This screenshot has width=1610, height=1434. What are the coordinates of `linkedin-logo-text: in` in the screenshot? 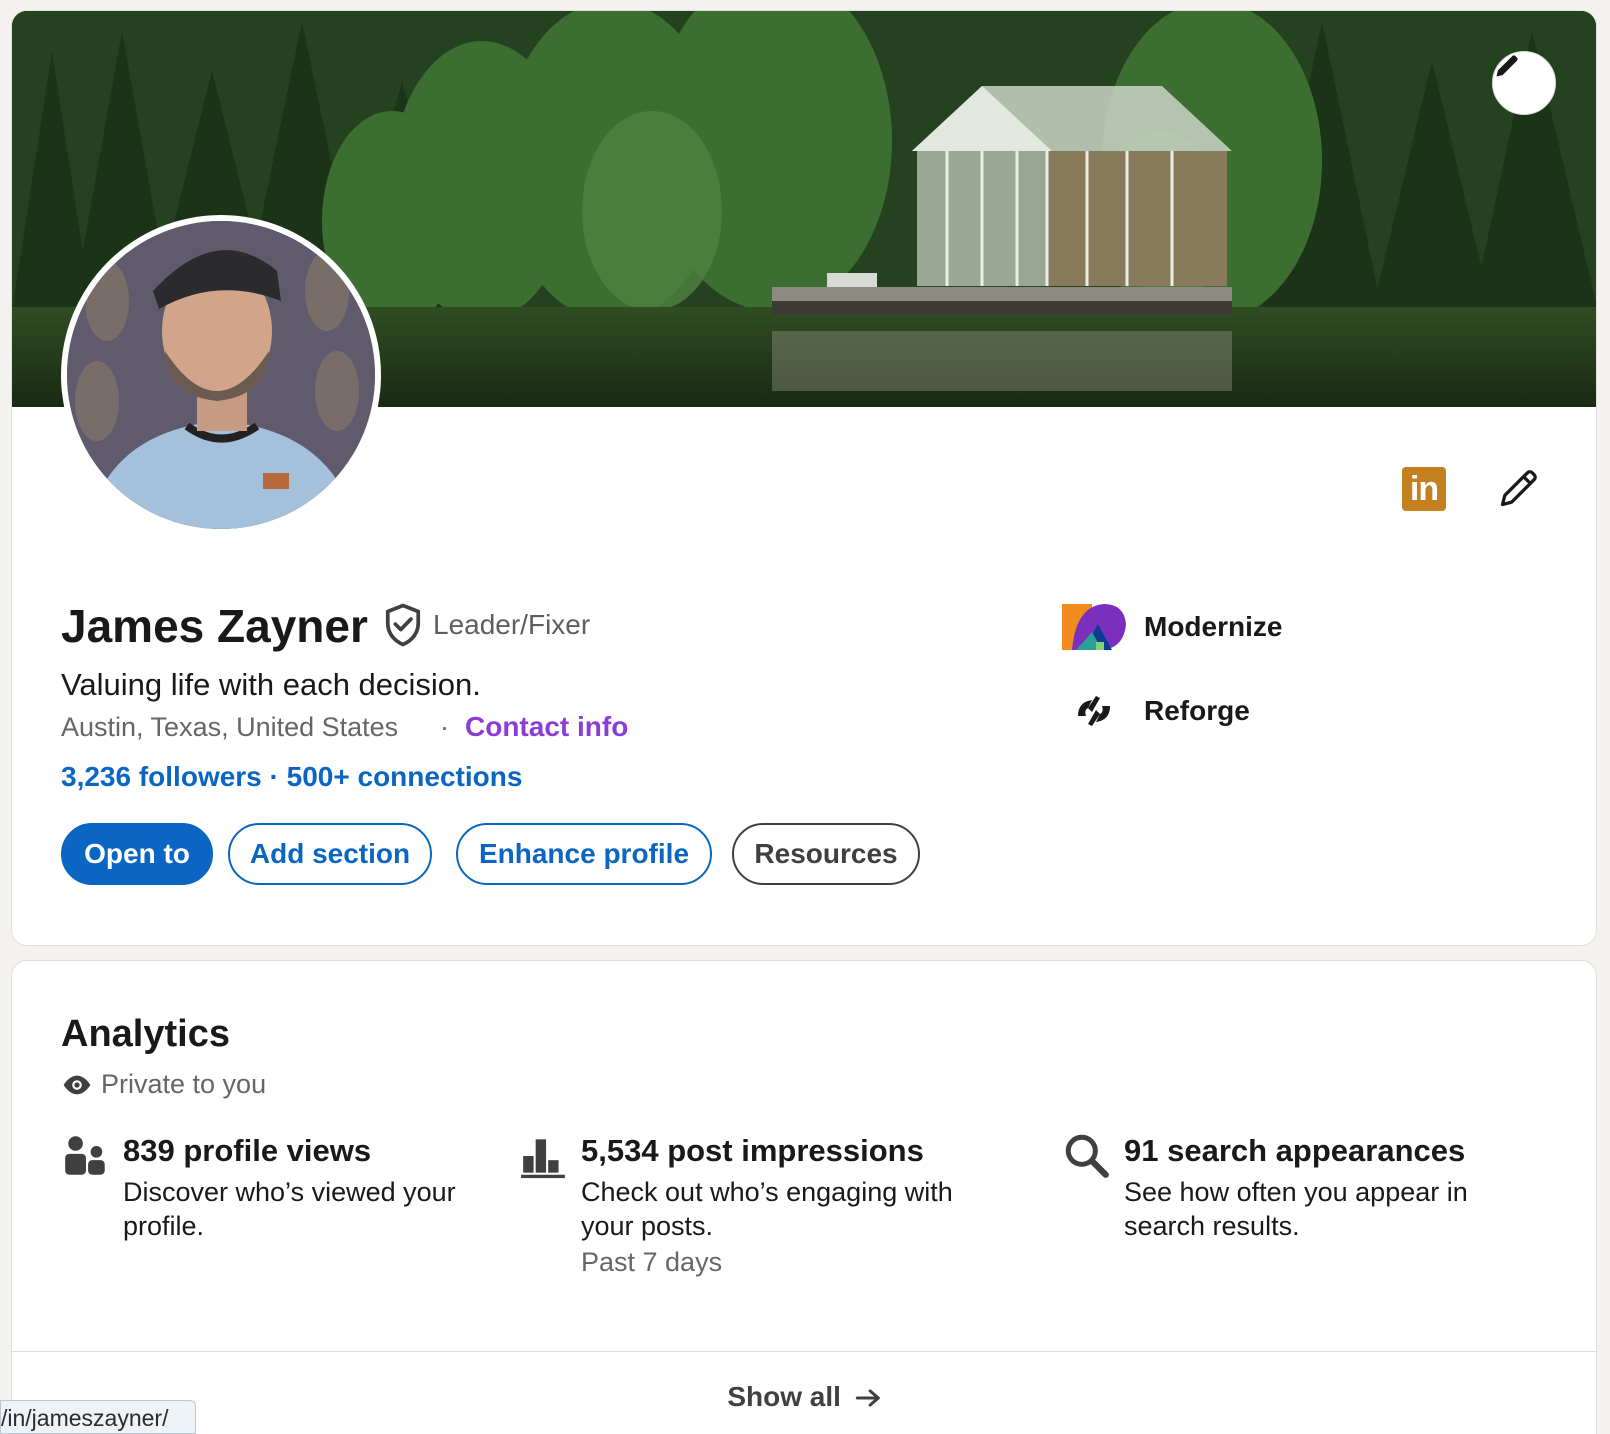 It's located at (1424, 488).